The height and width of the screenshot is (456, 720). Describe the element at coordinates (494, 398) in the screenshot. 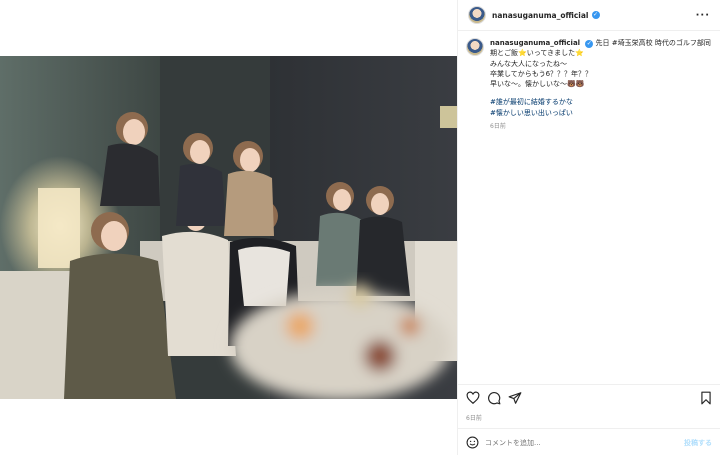

I see `comment-icon` at that location.